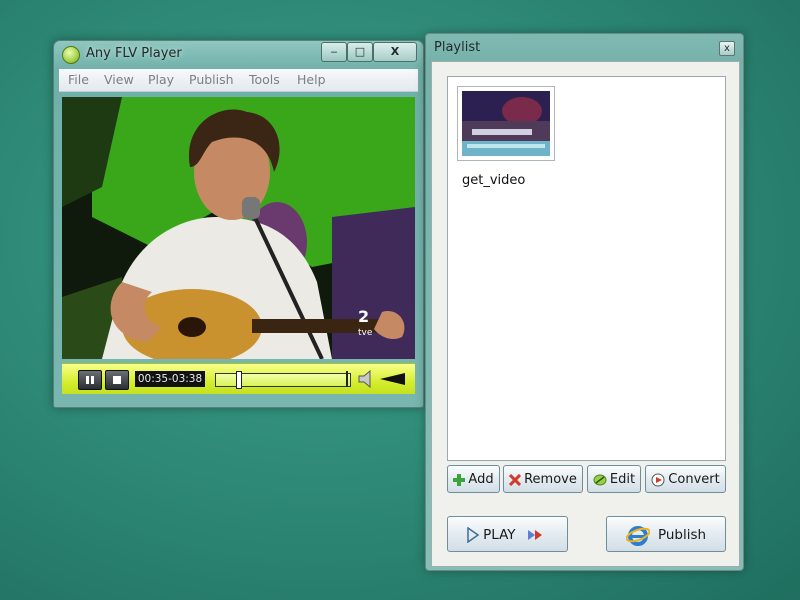  Describe the element at coordinates (238, 54) in the screenshot. I see `player-titlebar: Any FLV Player ‒ □ X` at that location.